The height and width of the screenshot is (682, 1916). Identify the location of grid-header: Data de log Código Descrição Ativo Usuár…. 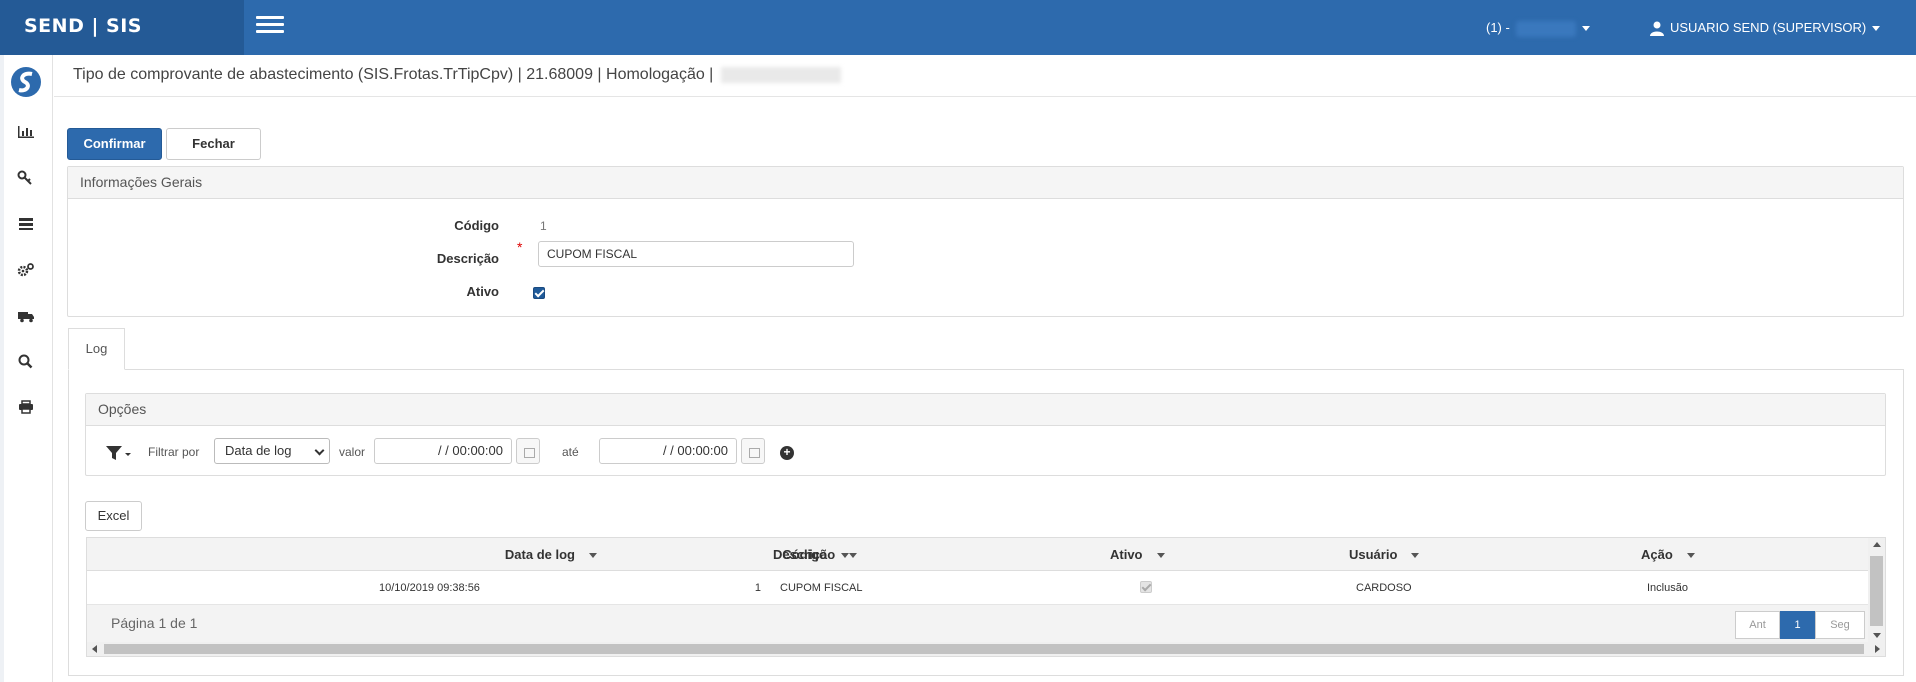
(977, 554).